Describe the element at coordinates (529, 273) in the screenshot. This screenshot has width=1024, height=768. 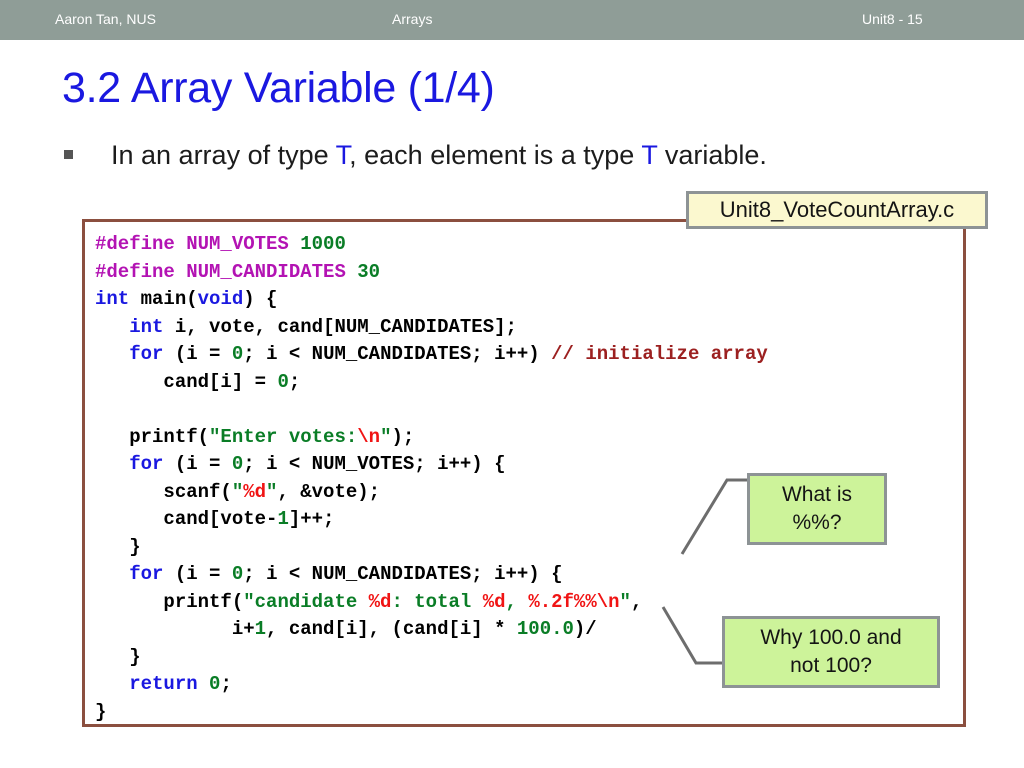
I see `code-line: #define NUM_CANDIDATES 30` at that location.